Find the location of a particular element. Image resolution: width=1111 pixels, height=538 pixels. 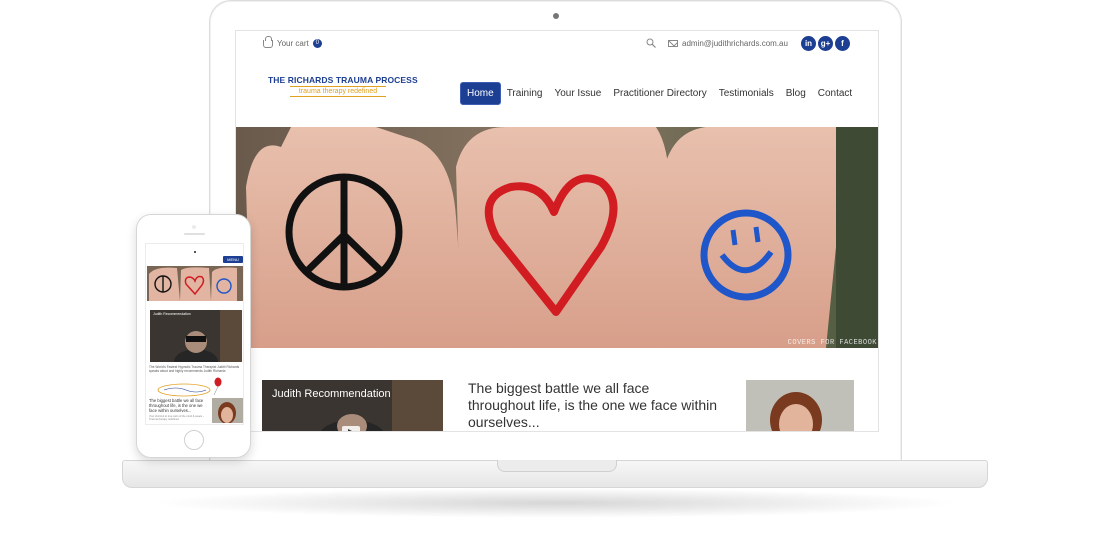

cart-count-badge: 0 is located at coordinates (317, 43).